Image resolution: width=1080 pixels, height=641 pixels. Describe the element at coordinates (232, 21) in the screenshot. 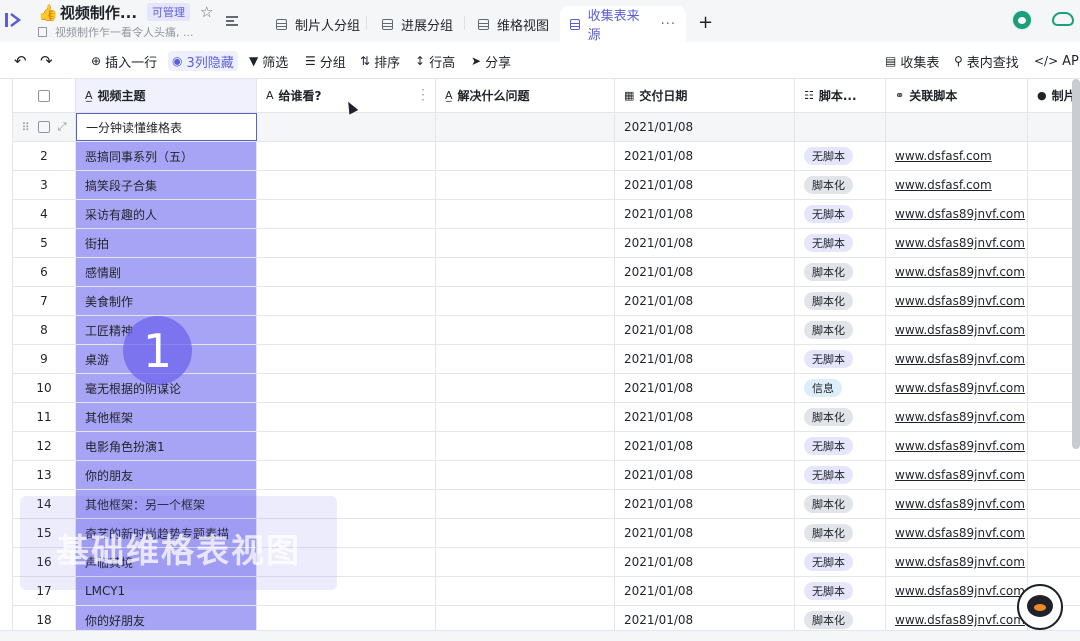

I see `menu-icon` at that location.